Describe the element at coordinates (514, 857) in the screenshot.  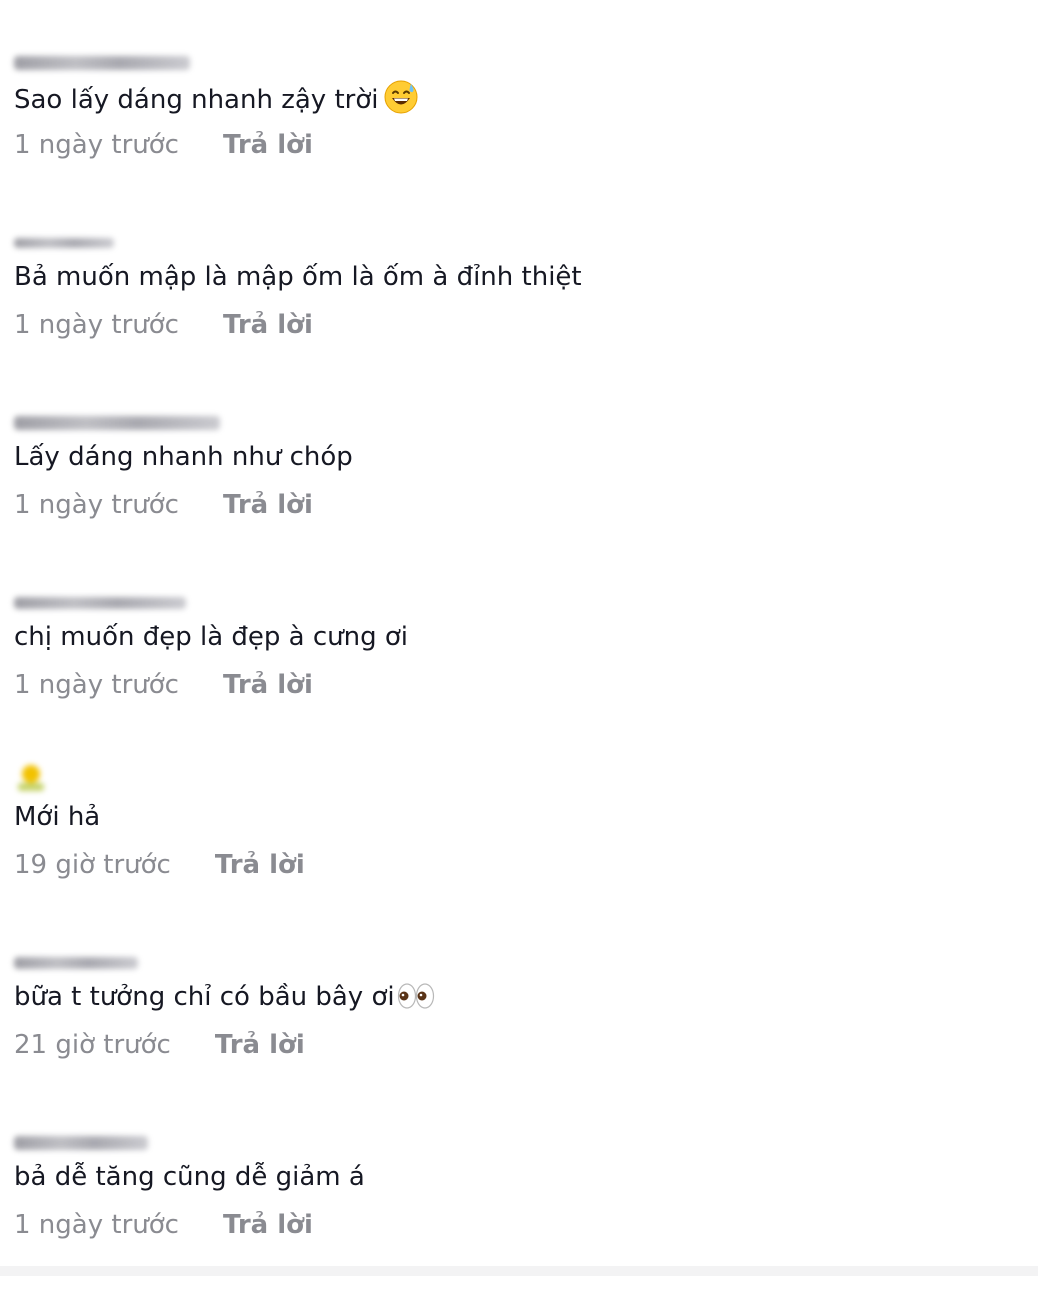
I see `comment-item: Mới hả 19 giờ trước Trả lời` at that location.